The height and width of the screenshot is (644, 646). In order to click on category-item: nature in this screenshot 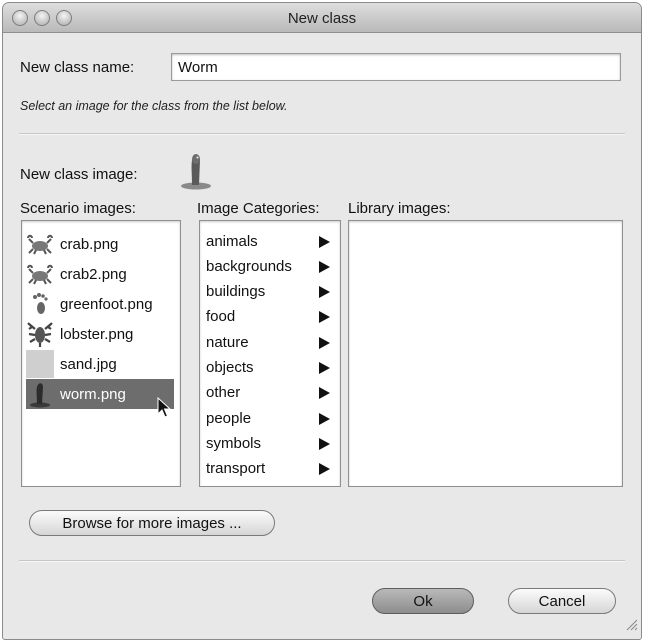, I will do `click(270, 342)`.